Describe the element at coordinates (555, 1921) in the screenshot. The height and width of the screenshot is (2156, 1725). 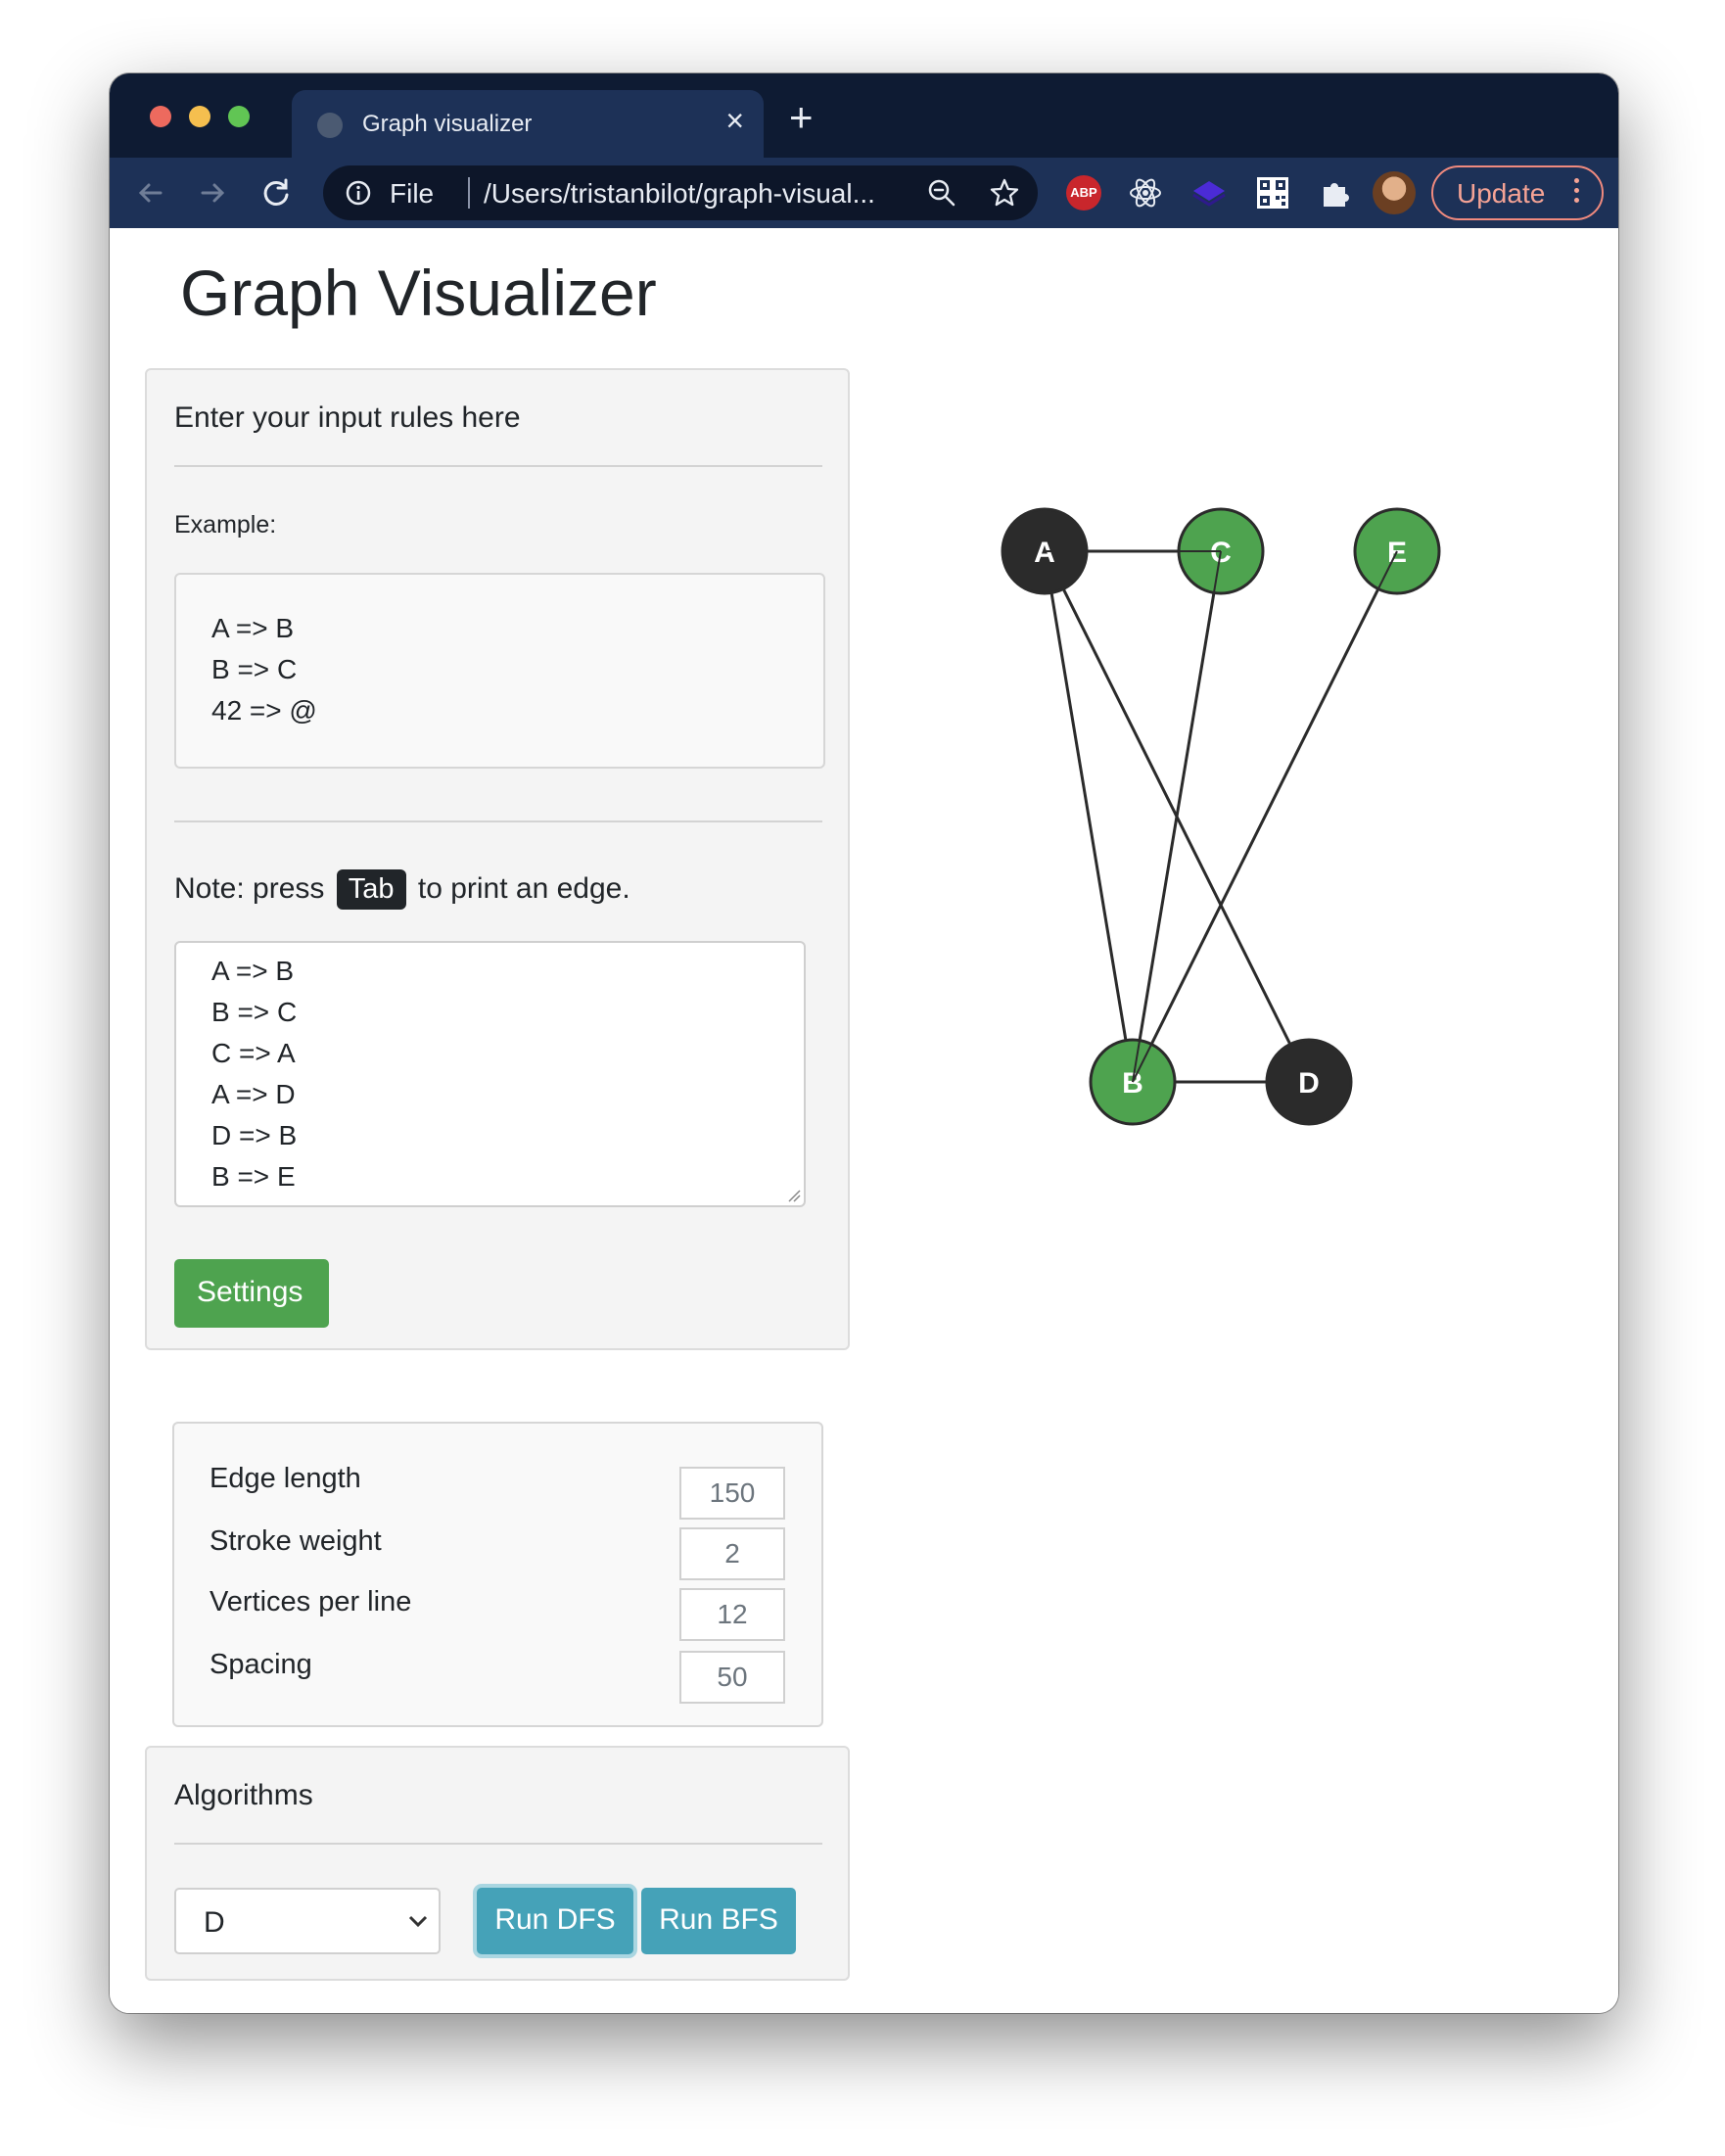
I see `run-dfs-button: Run DFS` at that location.